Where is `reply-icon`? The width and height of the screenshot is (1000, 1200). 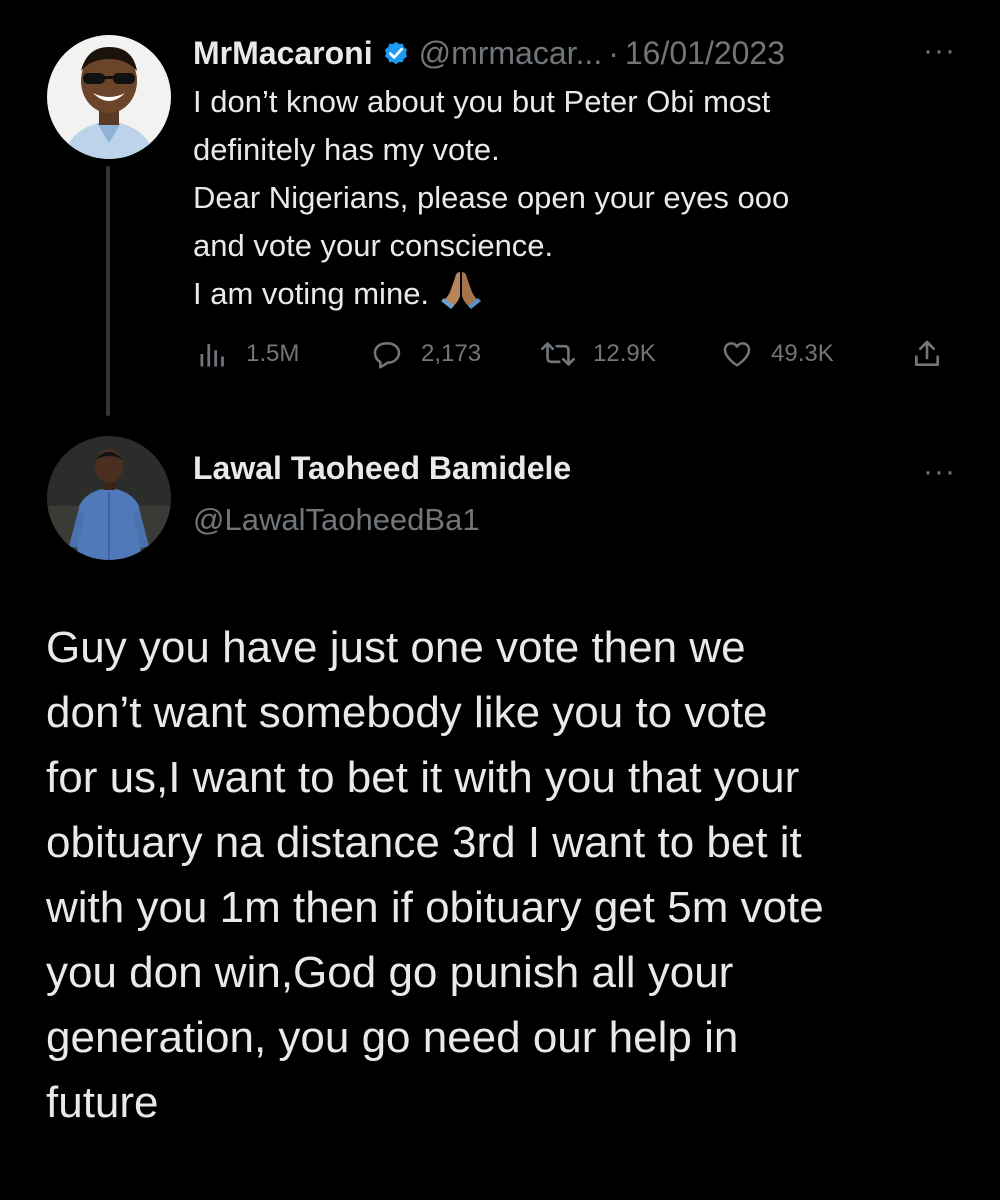 reply-icon is located at coordinates (387, 355).